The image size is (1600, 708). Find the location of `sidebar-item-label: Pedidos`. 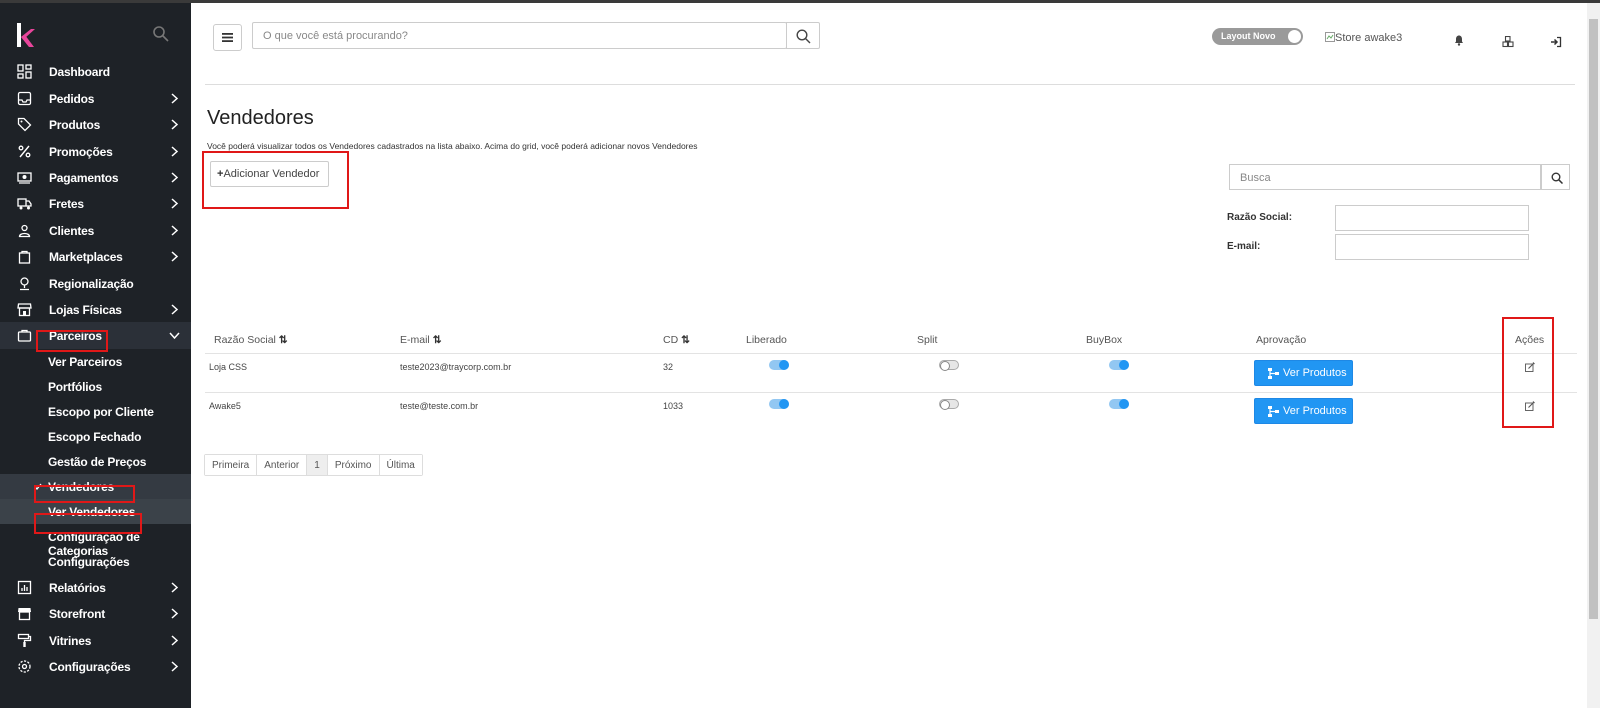

sidebar-item-label: Pedidos is located at coordinates (72, 99).